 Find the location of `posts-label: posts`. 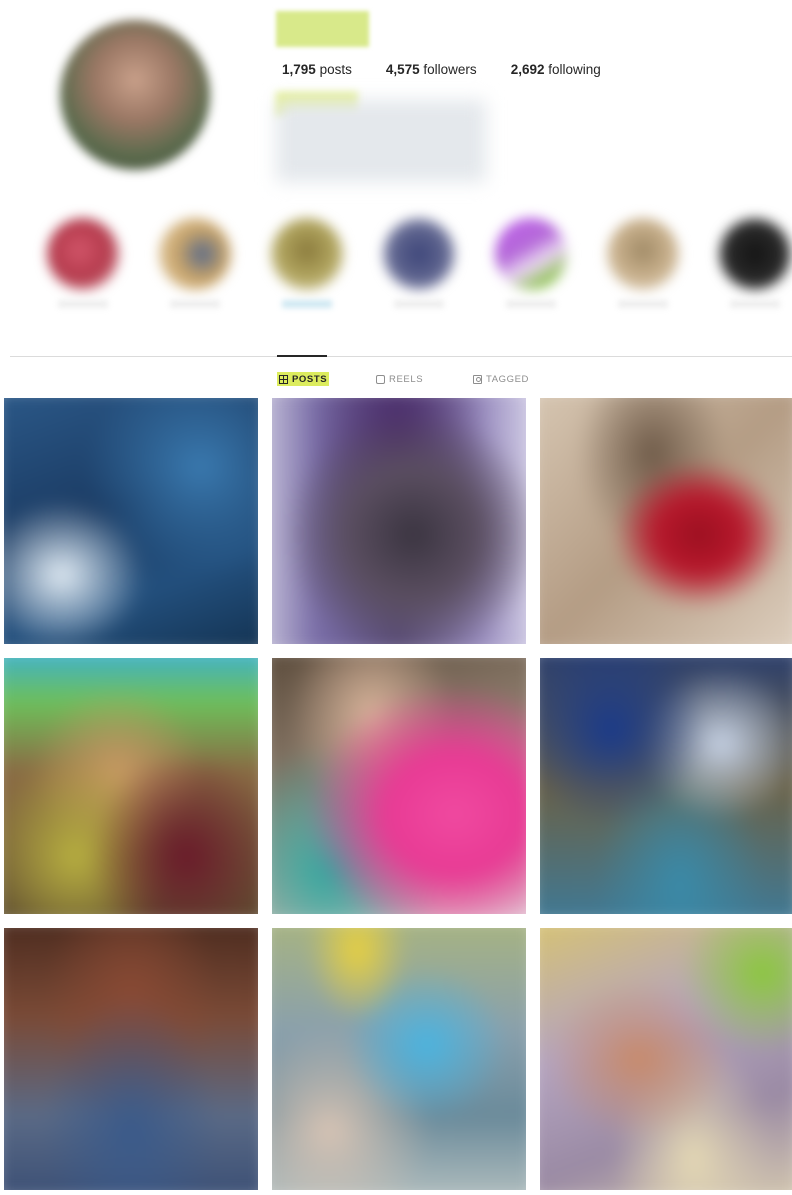

posts-label: posts is located at coordinates (335, 69).